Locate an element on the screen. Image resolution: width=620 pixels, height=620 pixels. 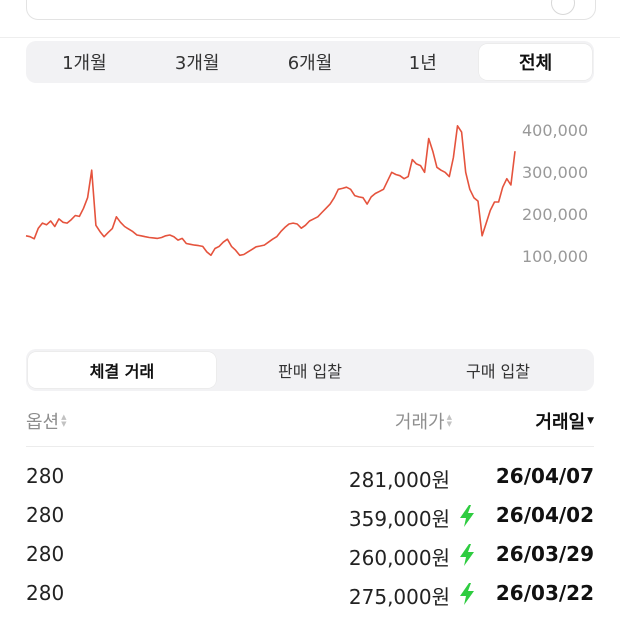
row-date: 26/04/02 is located at coordinates (544, 515).